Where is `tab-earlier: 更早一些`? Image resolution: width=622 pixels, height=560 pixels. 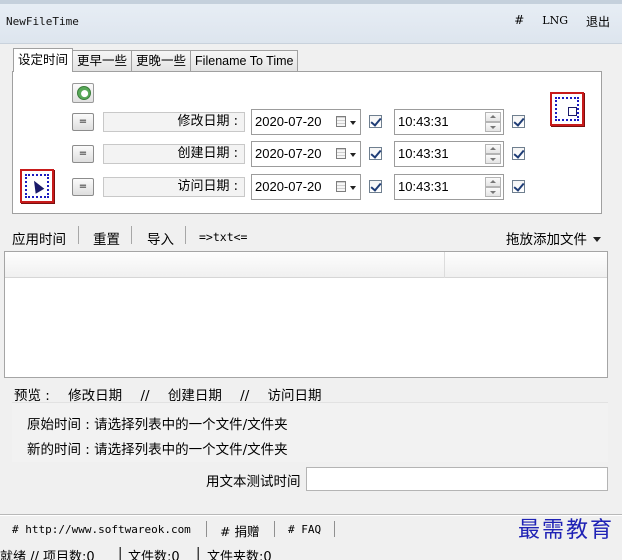 tab-earlier: 更早一些 is located at coordinates (102, 61).